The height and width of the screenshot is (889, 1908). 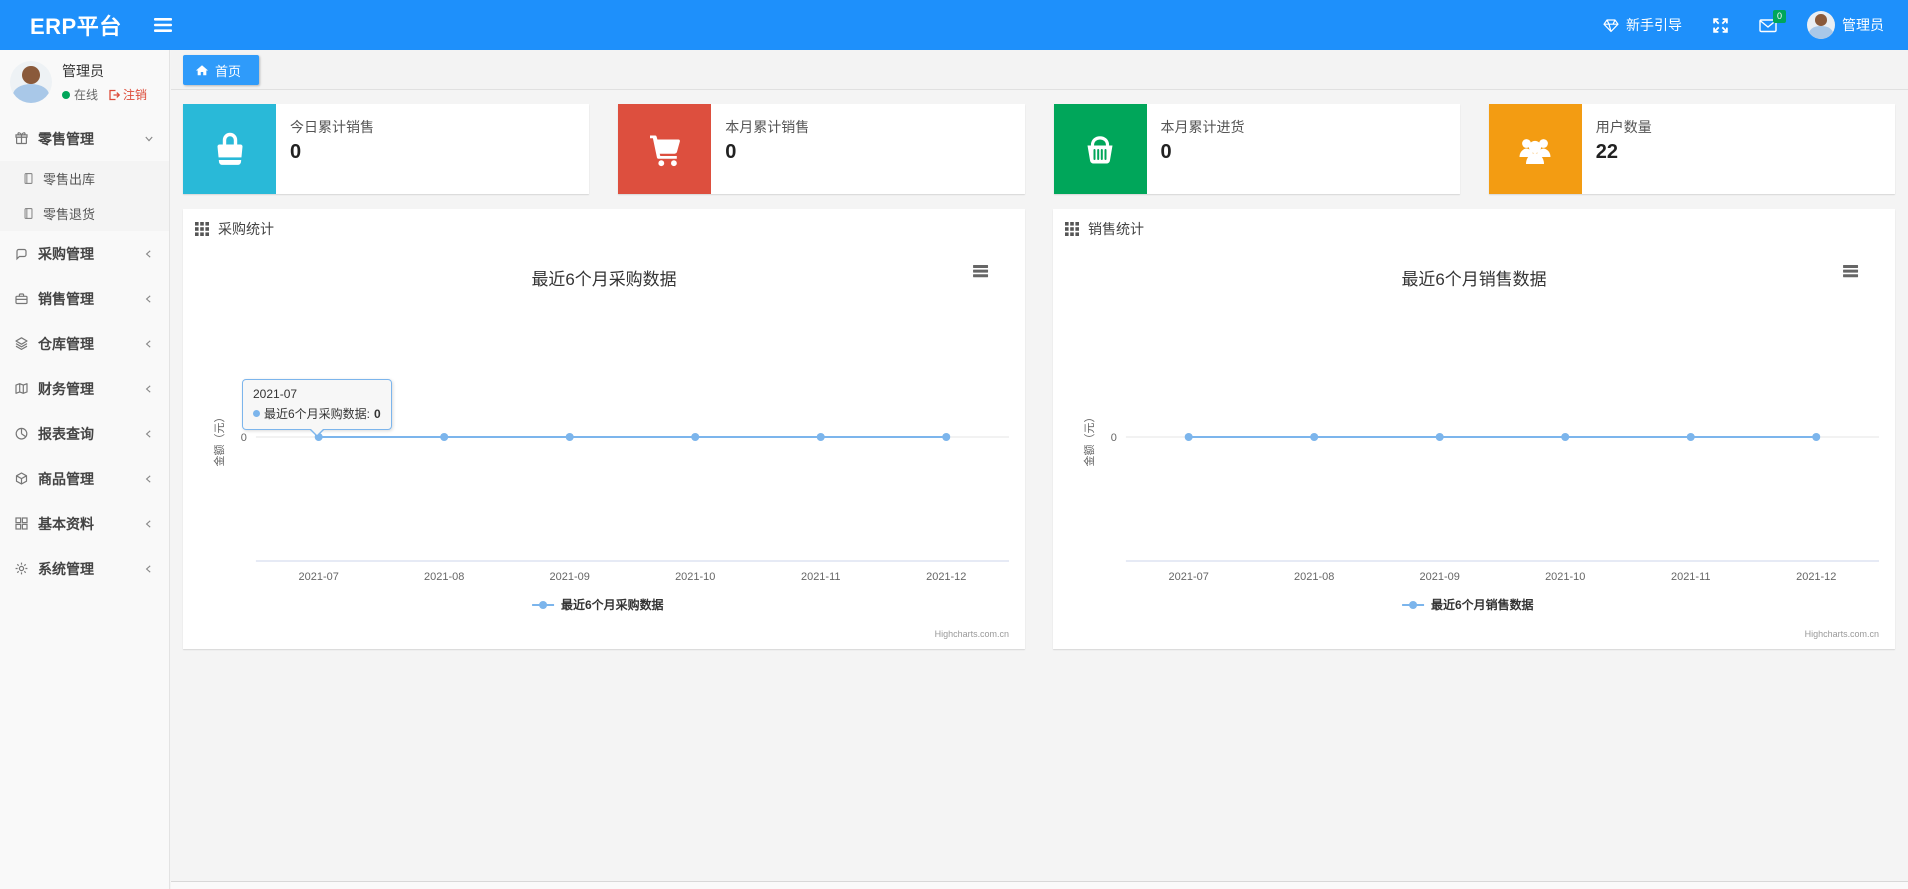 I want to click on hamburger-icon, so click(x=162, y=25).